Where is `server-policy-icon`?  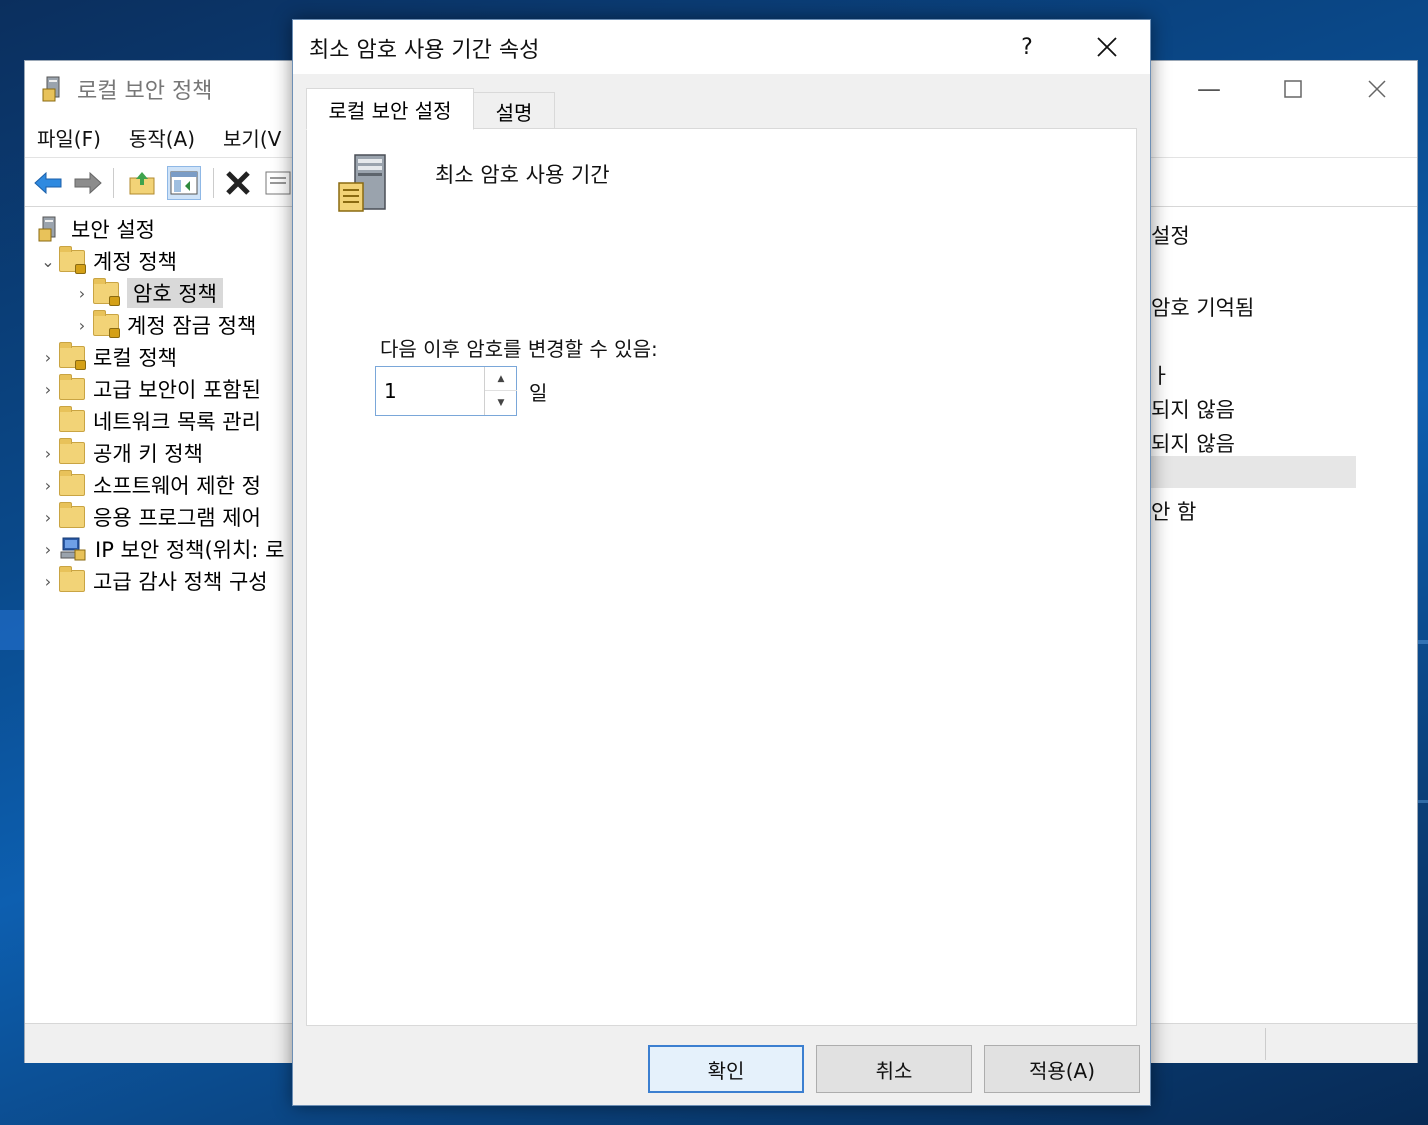
server-policy-icon is located at coordinates (362, 183).